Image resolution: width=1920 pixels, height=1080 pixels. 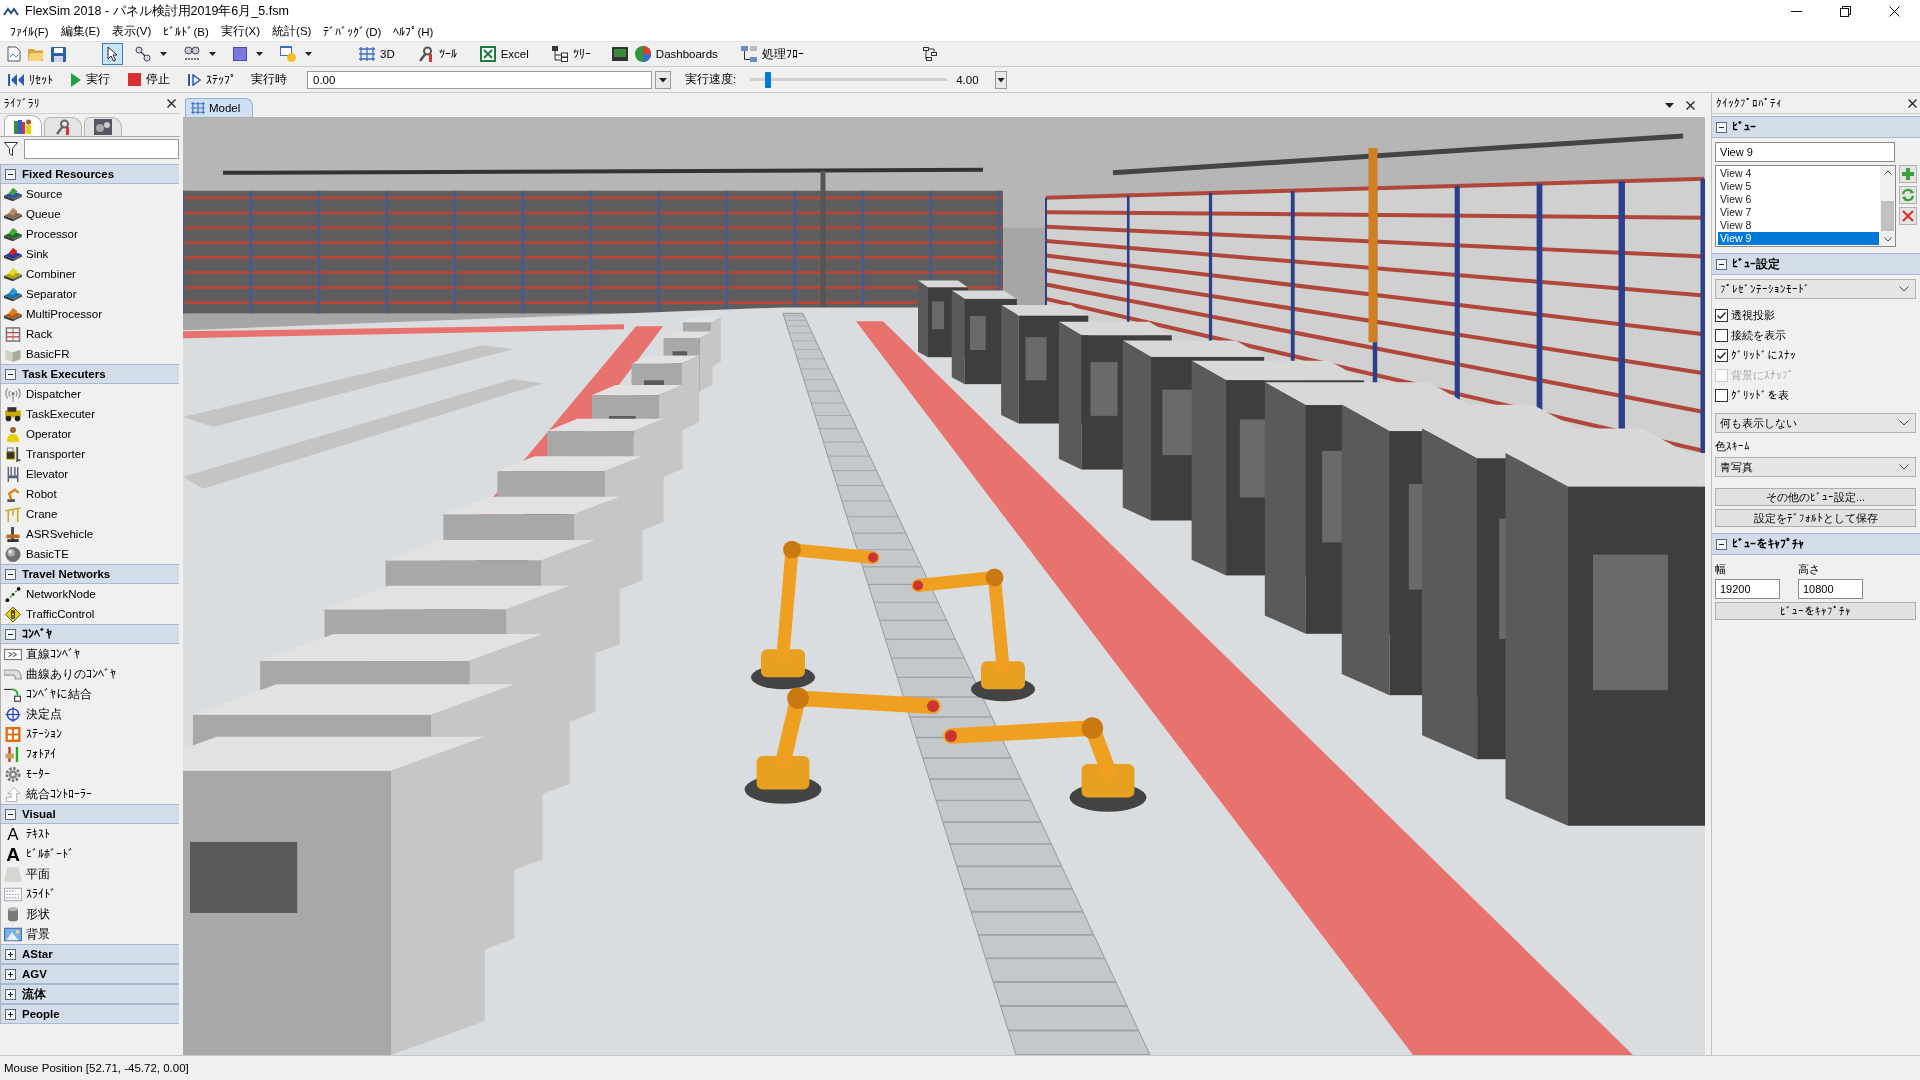 I want to click on menu-item: ﾋﾞﾙﾄﾞ(B), so click(x=186, y=31).